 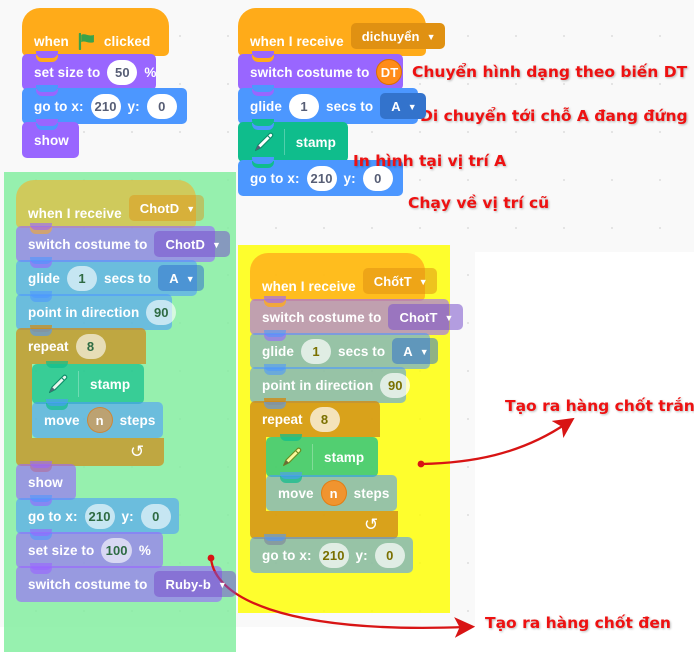 I want to click on message-value: ChốtT, so click(x=392, y=281).